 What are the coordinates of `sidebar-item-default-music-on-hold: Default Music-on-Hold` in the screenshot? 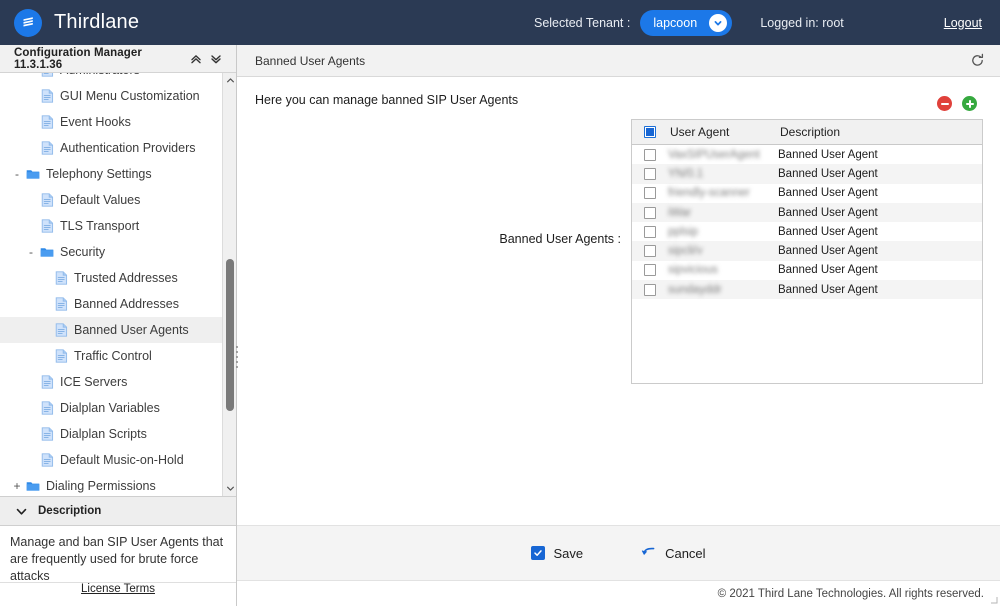 It's located at (111, 460).